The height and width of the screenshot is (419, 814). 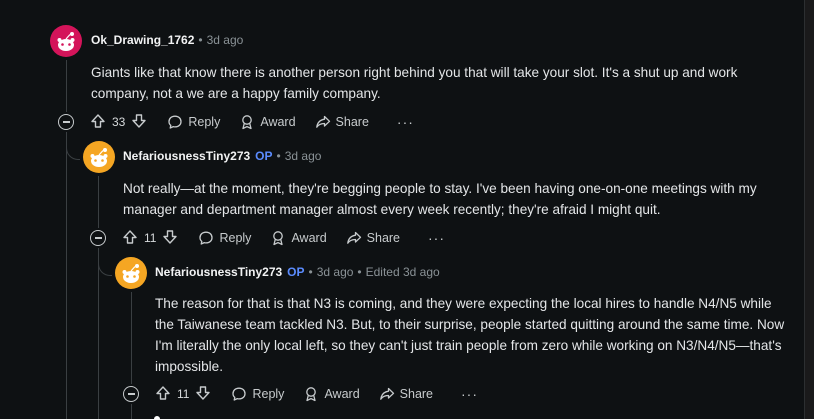 I want to click on thread-line-2b, so click(x=98, y=333).